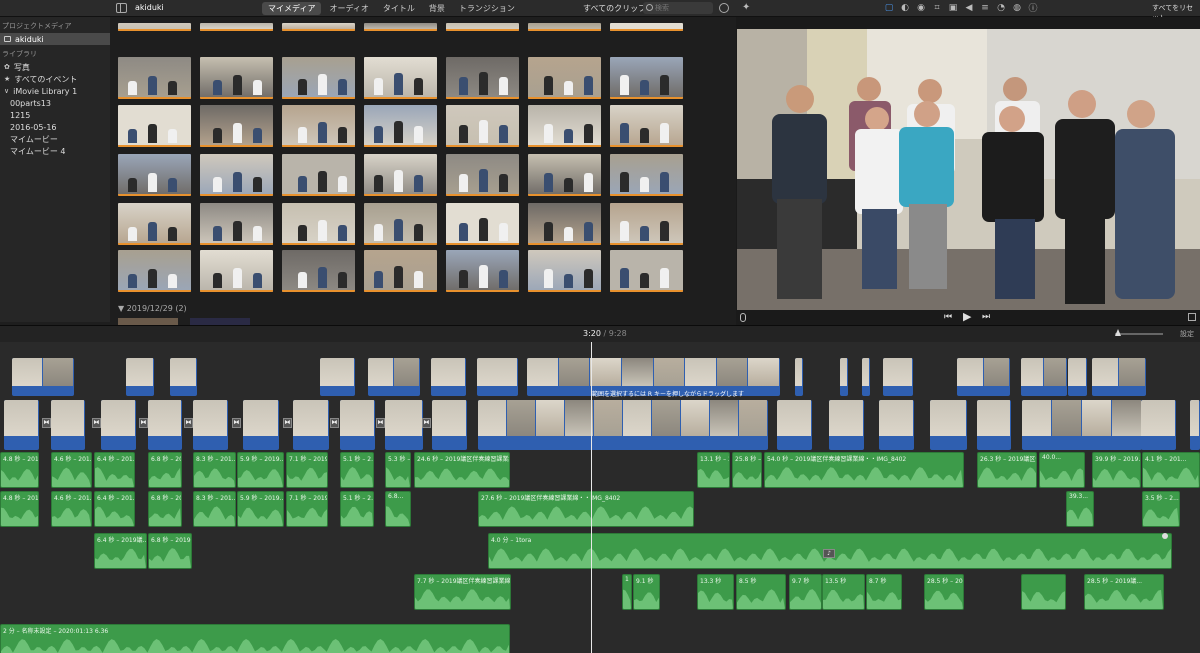  What do you see at coordinates (55, 91) in the screenshot?
I see `sidebar-item-library: ∨ iMovie Library 1` at bounding box center [55, 91].